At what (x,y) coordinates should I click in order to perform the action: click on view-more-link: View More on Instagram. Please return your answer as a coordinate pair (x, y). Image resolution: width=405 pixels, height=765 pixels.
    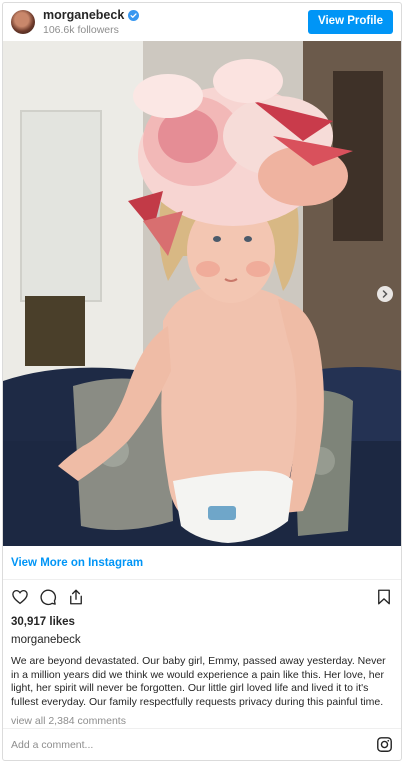
    Looking at the image, I should click on (202, 563).